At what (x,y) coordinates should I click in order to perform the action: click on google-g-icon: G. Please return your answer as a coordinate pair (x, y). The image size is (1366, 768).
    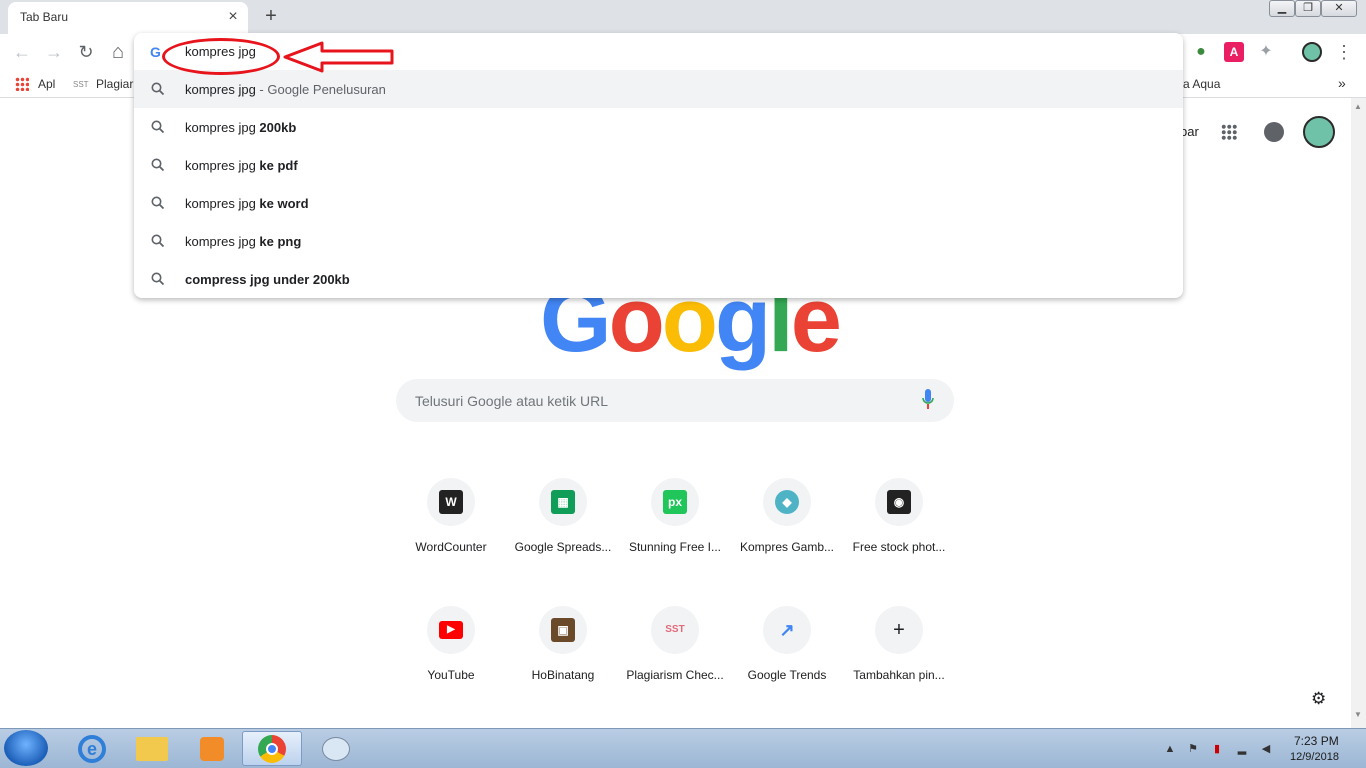
    Looking at the image, I should click on (155, 52).